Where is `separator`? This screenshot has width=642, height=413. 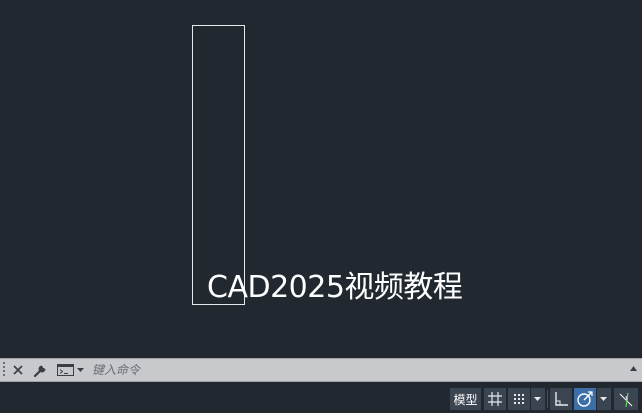 separator is located at coordinates (547, 399).